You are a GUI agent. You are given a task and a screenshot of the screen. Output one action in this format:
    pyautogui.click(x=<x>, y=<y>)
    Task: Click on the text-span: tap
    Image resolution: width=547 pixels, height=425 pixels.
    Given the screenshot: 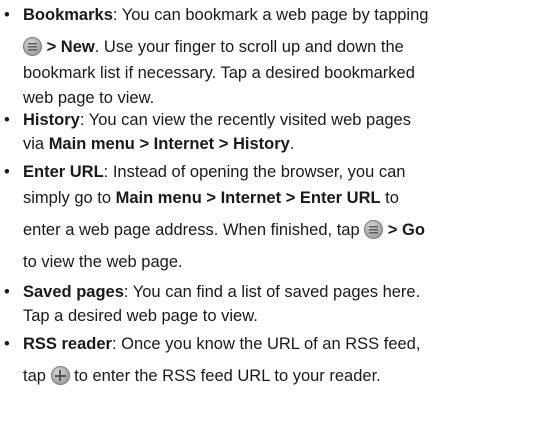 What is the action you would take?
    pyautogui.click(x=37, y=376)
    